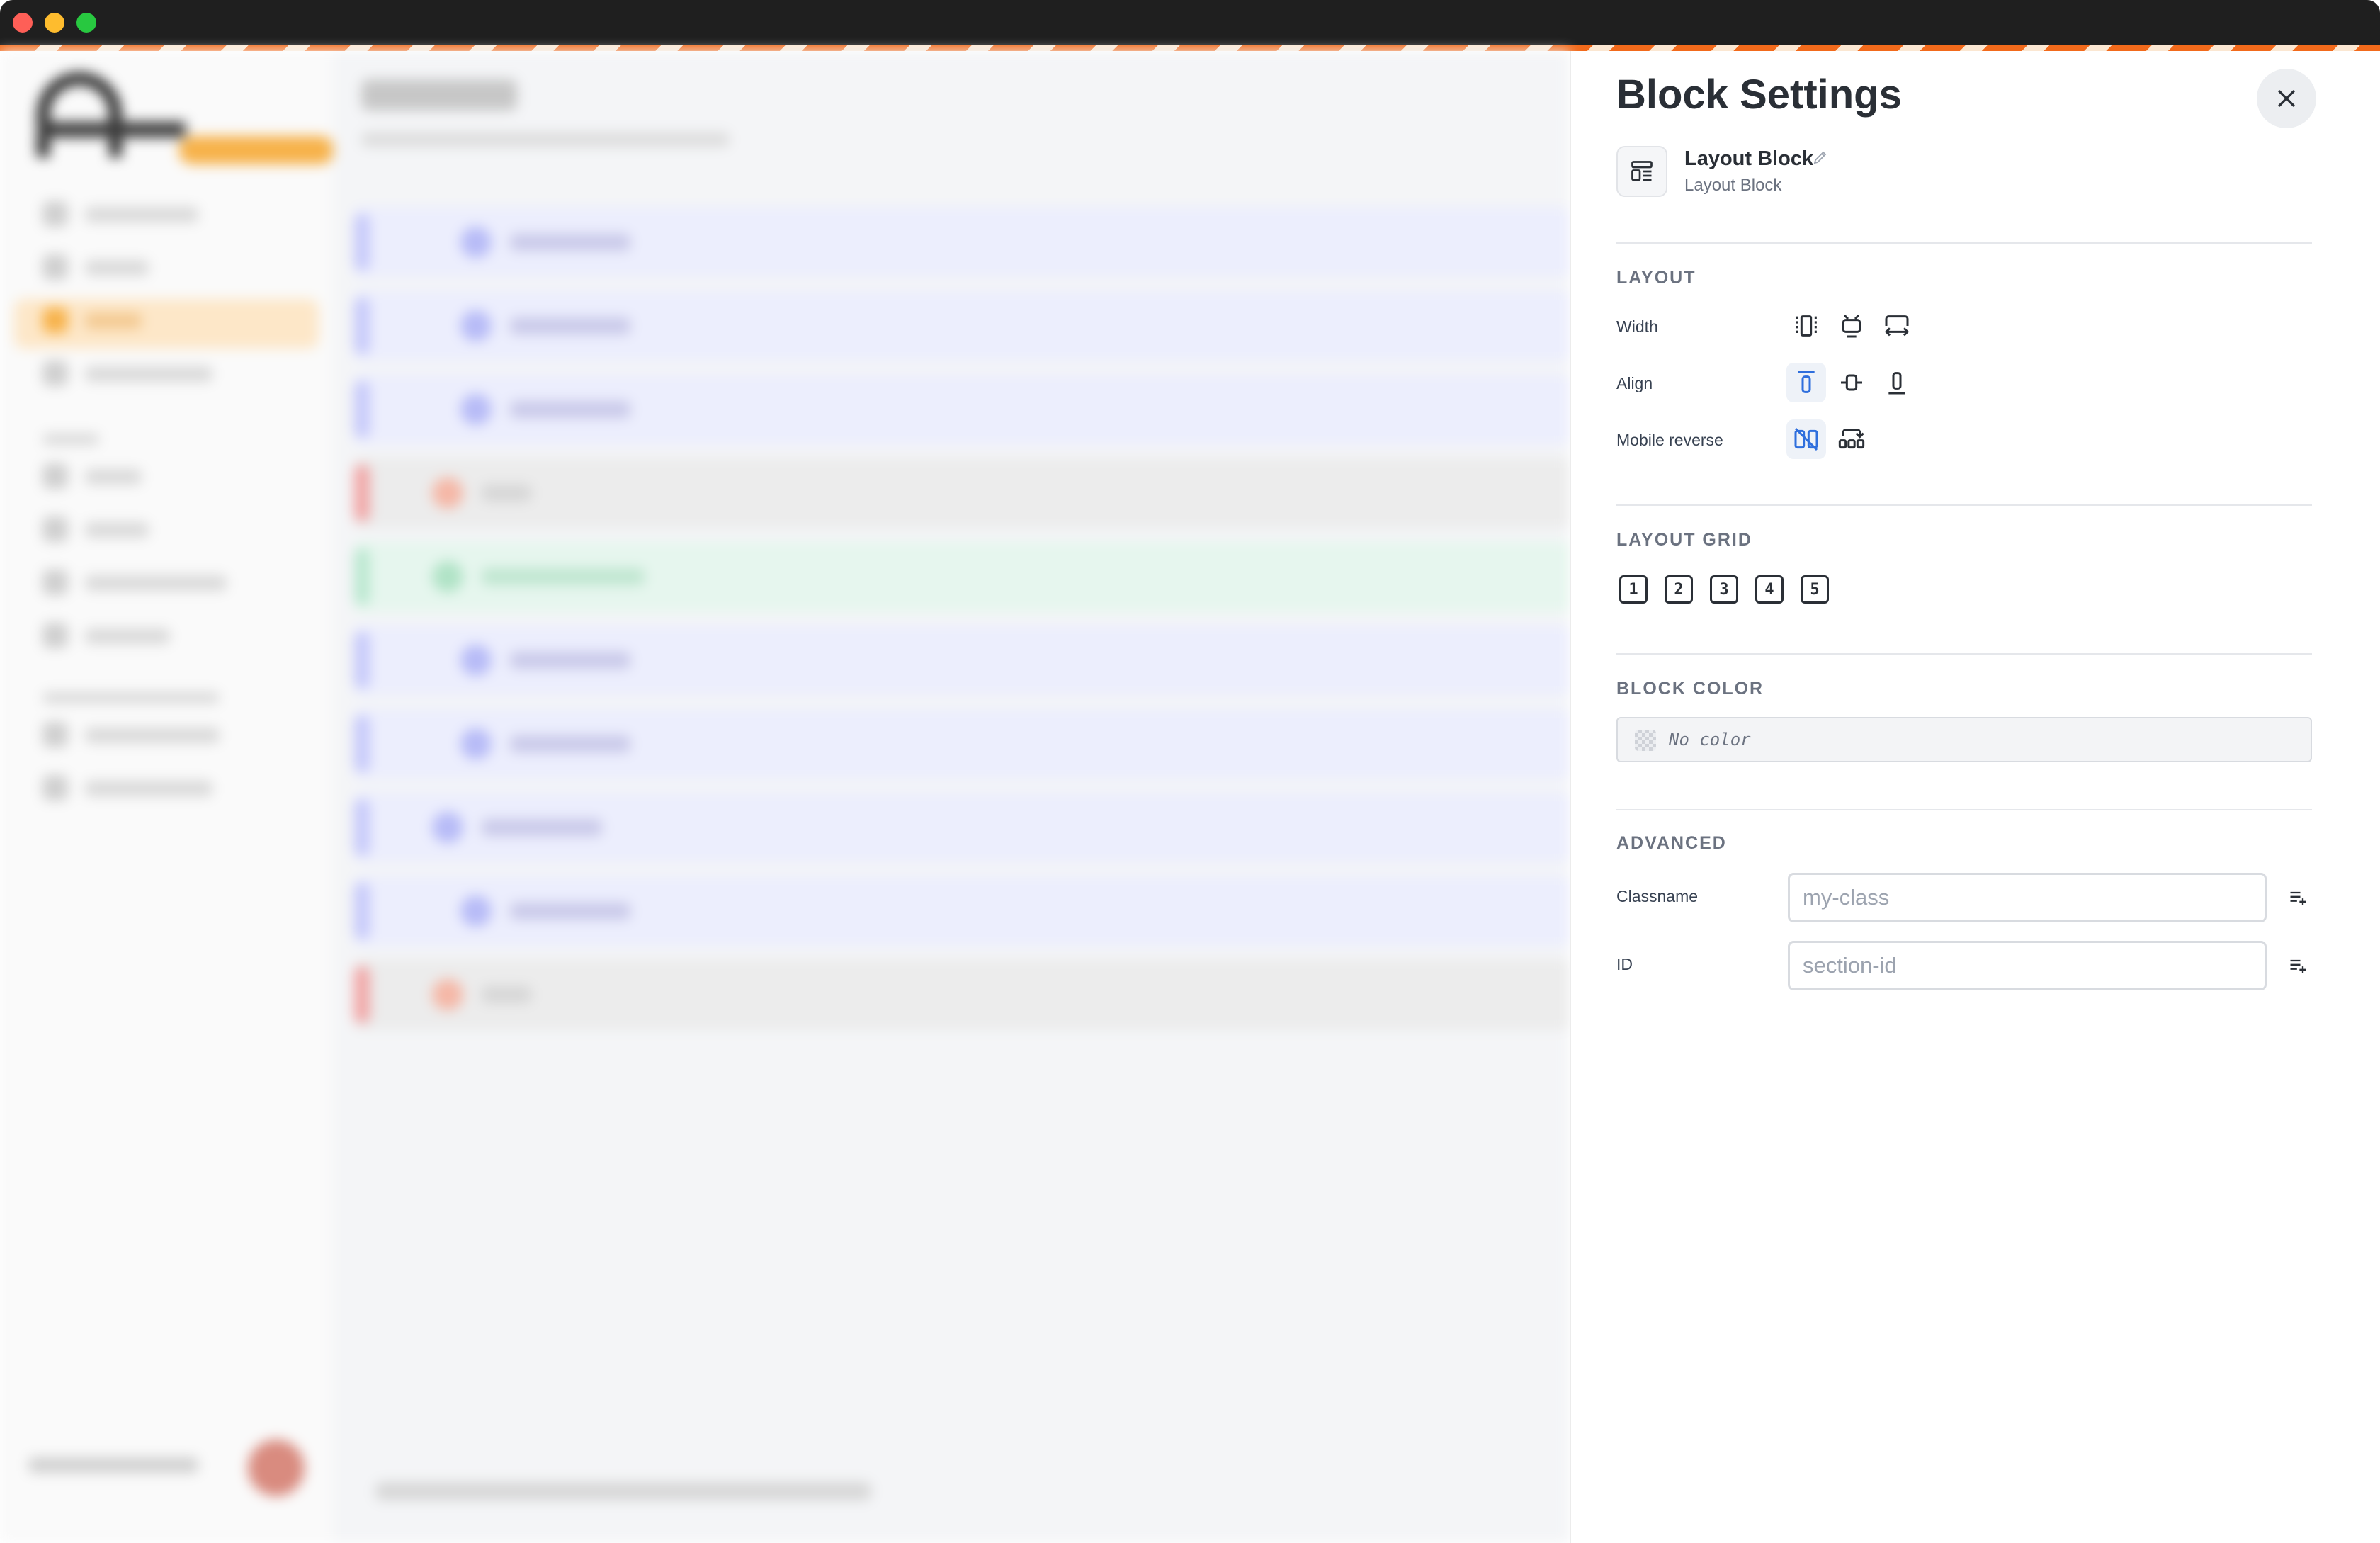 The width and height of the screenshot is (2380, 1543). I want to click on block-color-picker: No color, so click(1964, 739).